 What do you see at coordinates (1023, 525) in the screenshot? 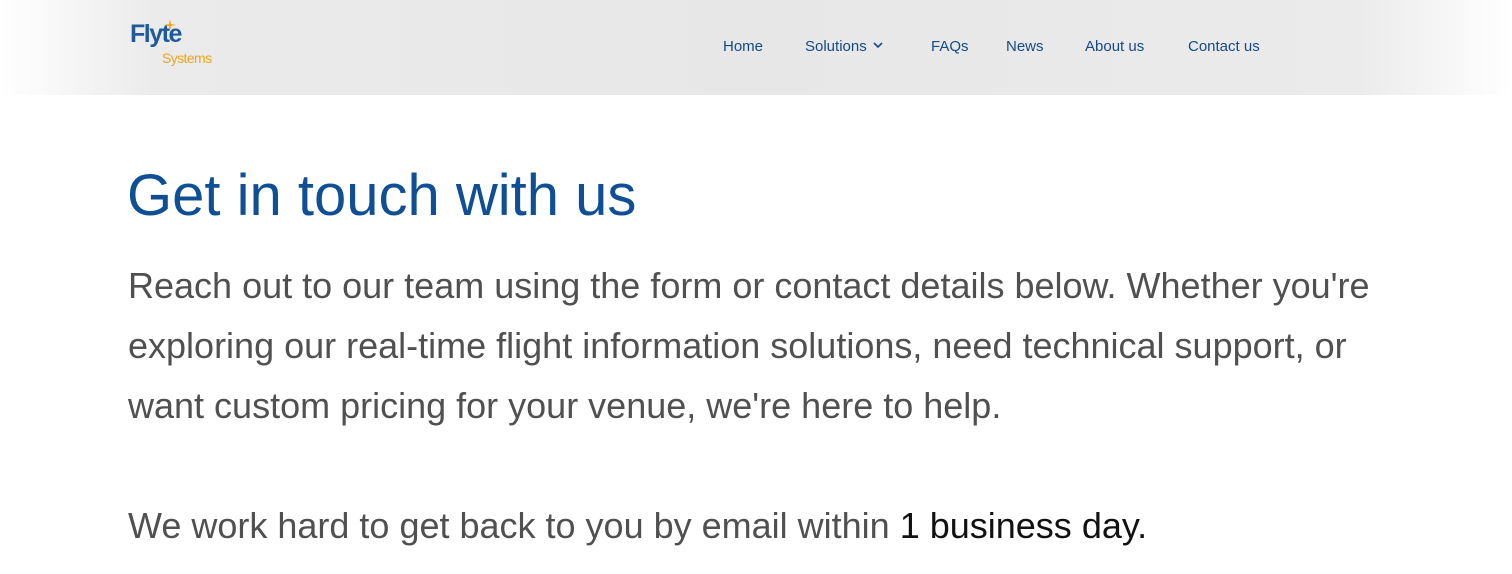
I see `response-time-highlight: 1 business day.` at bounding box center [1023, 525].